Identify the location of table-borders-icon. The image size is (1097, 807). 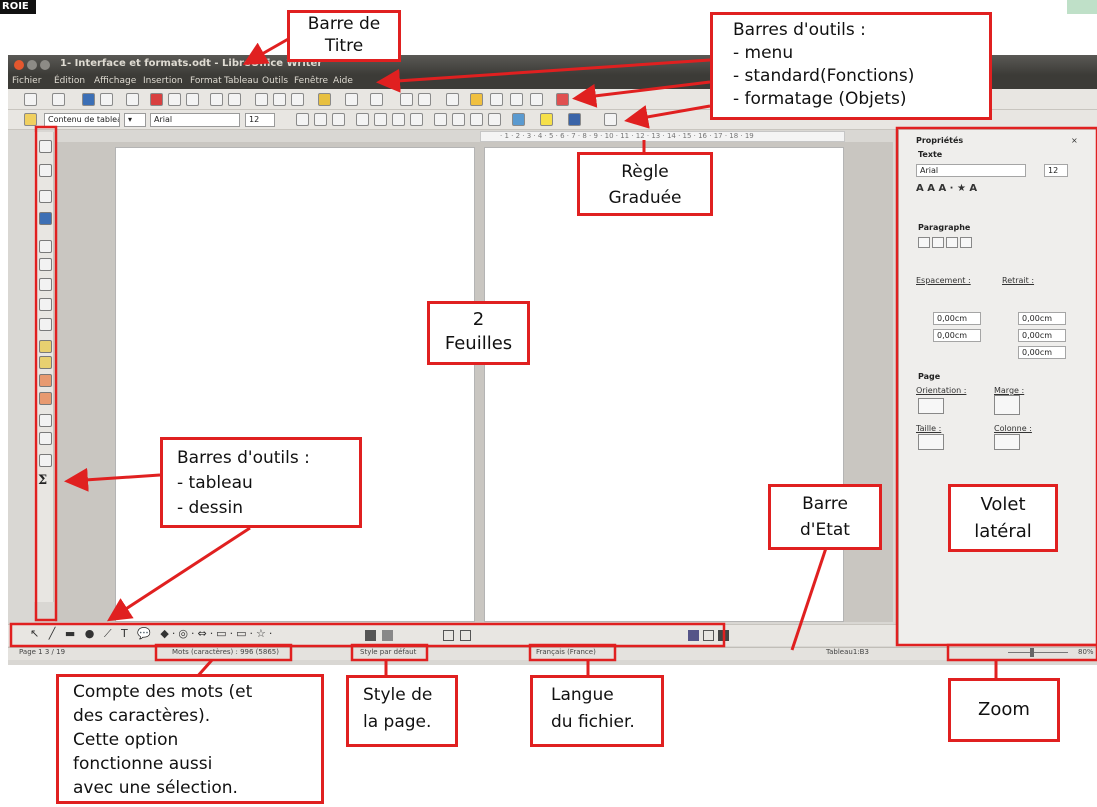
(45, 246).